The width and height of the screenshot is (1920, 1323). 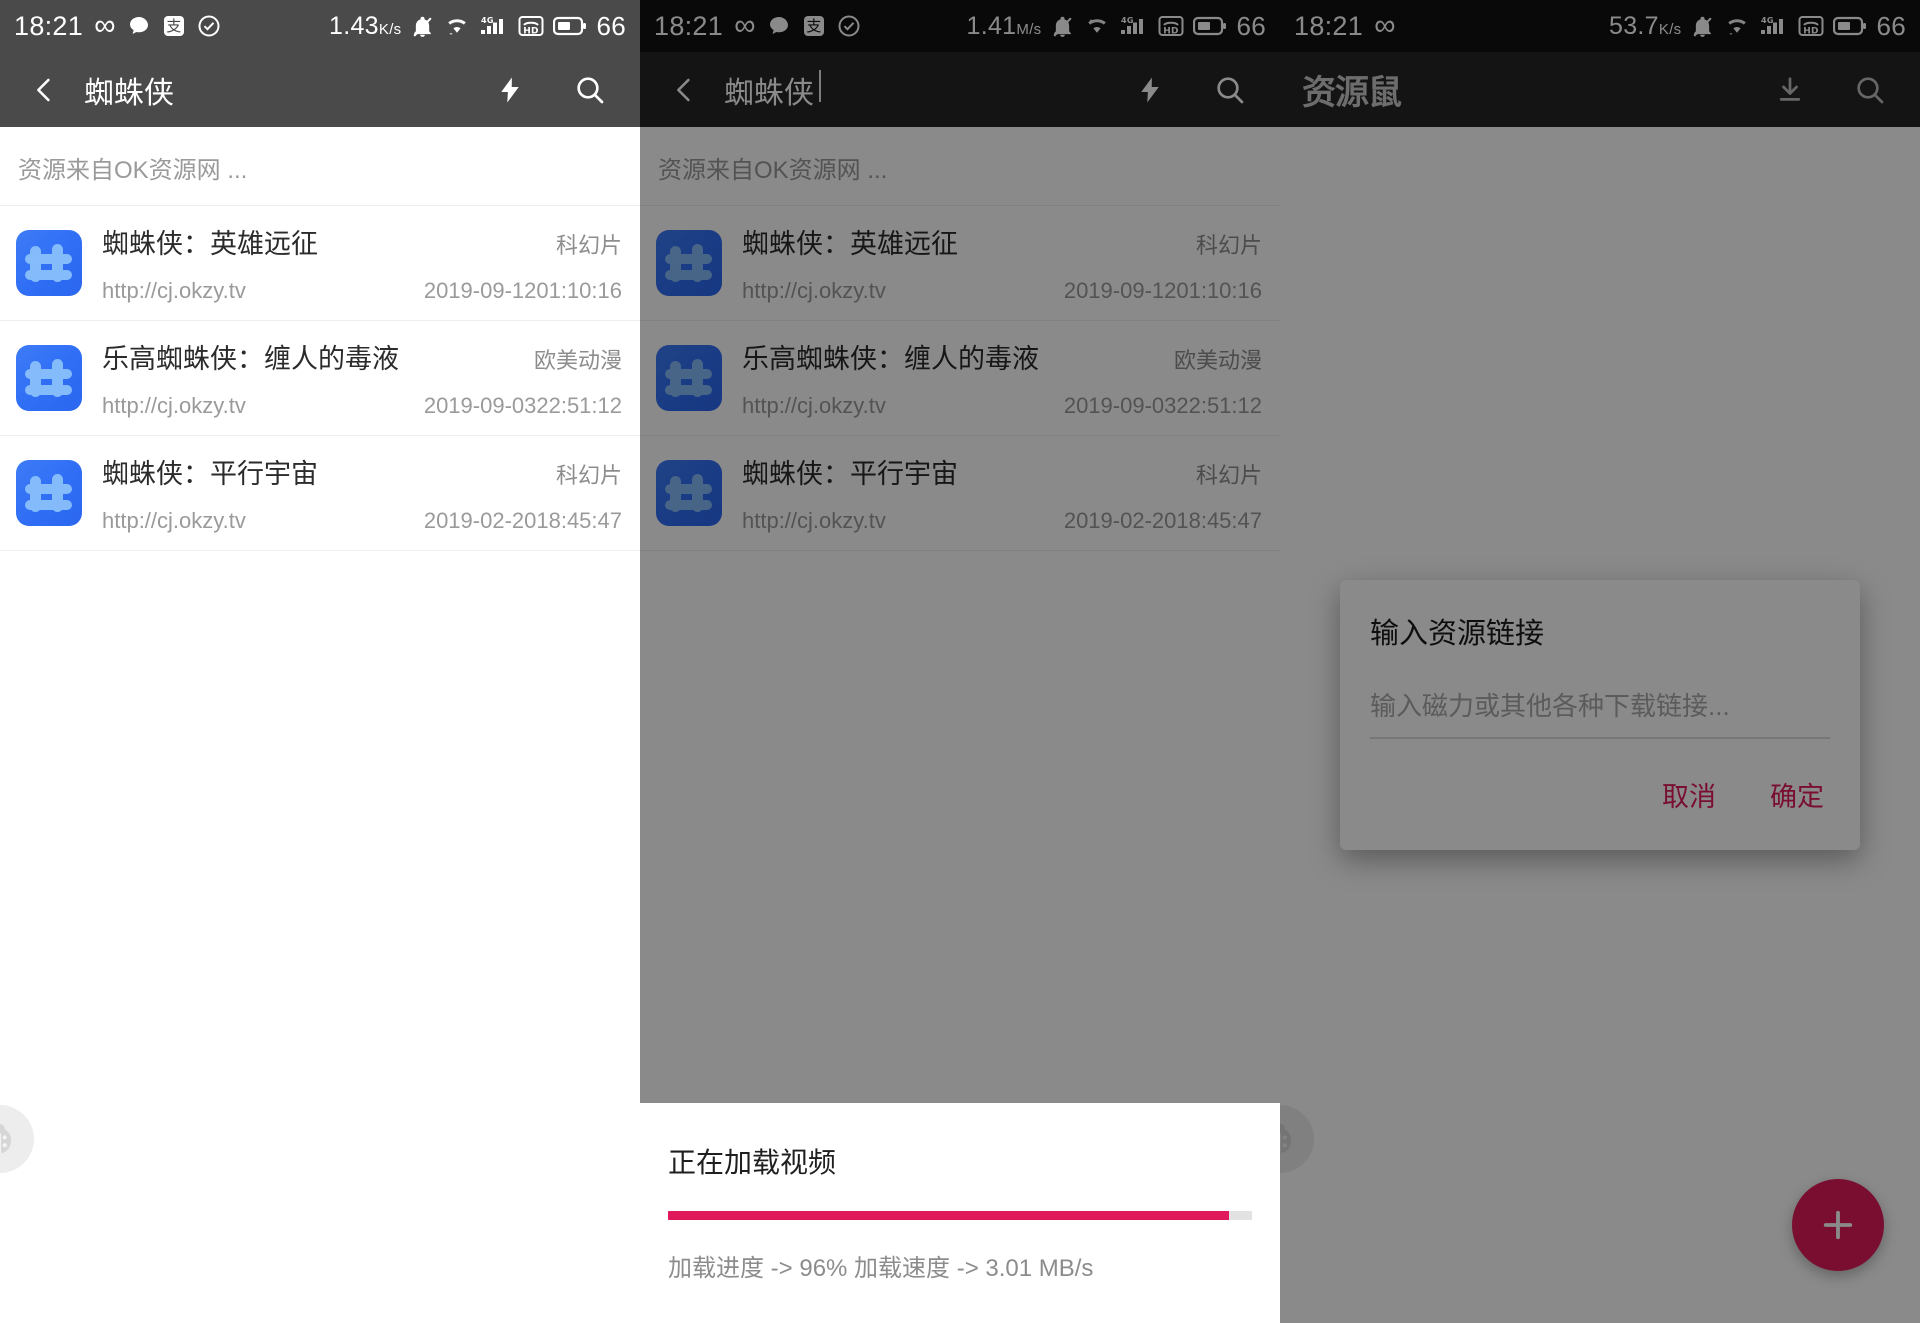 I want to click on loading-sheet: 正在加载视频 加载进度 -> 96% 加载速度 -> 3.01 MB/s, so click(x=960, y=1213).